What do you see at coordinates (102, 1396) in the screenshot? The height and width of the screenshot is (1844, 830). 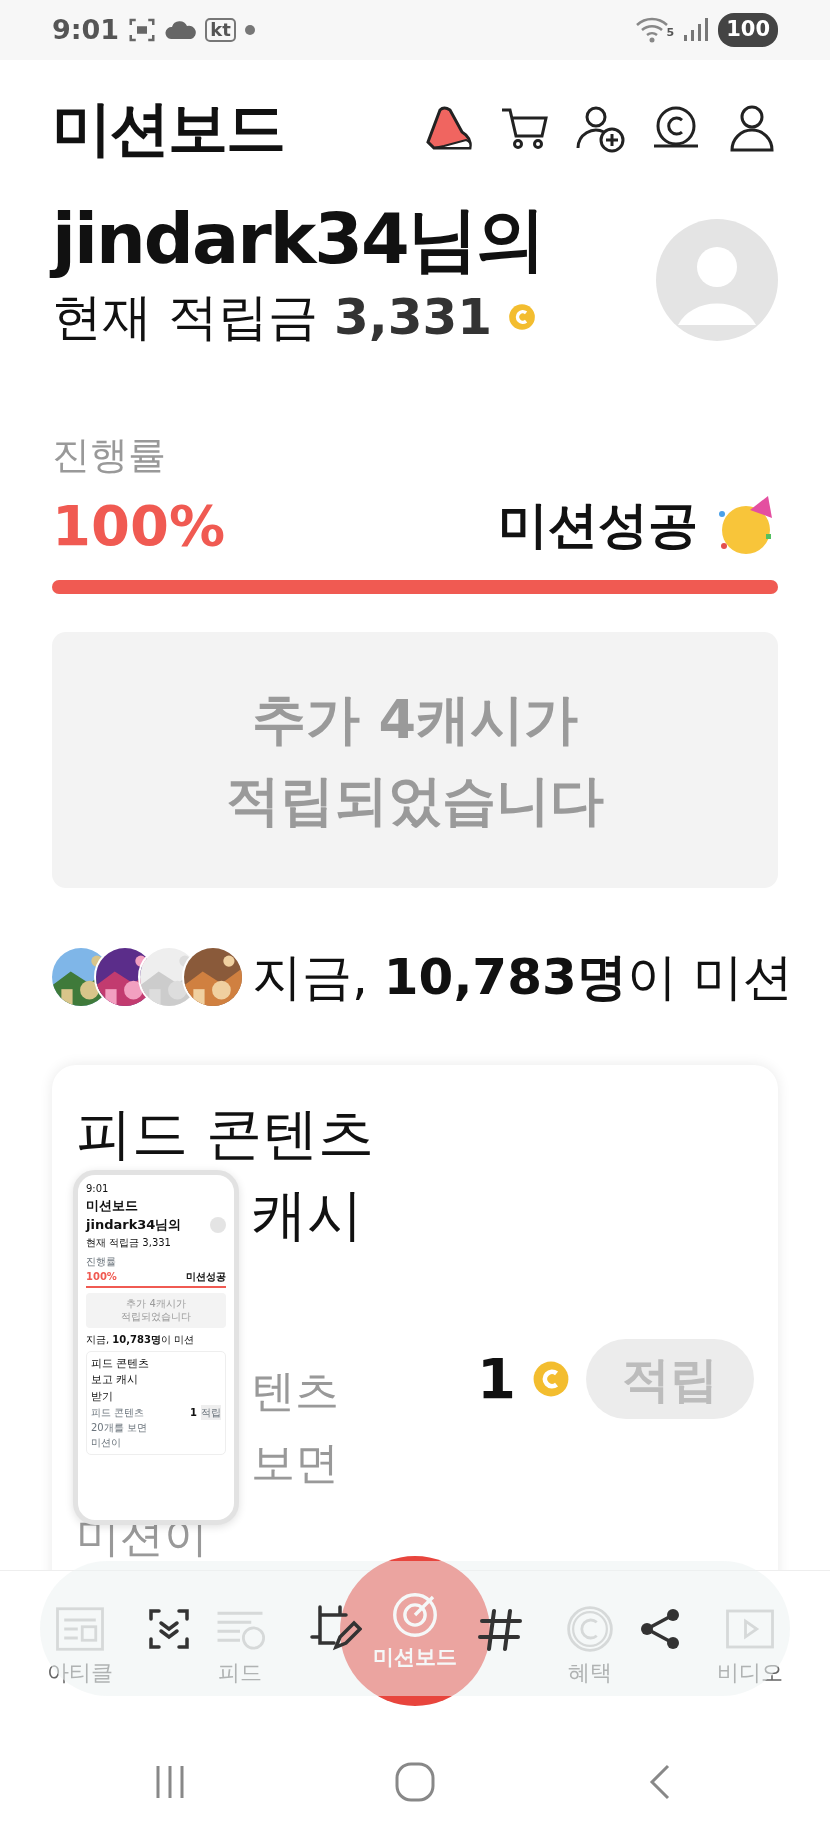 I see `card-title: 받기` at bounding box center [102, 1396].